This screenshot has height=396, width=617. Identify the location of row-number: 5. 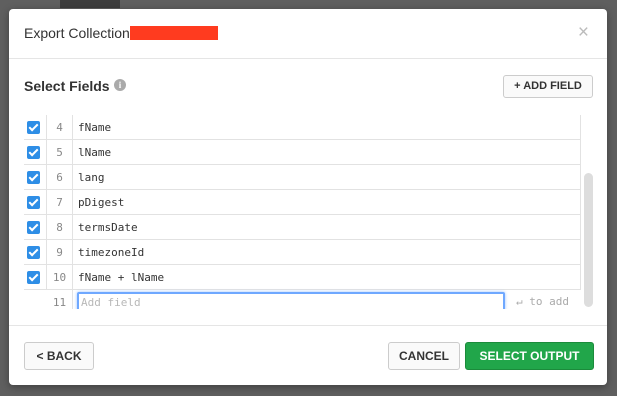
(60, 152).